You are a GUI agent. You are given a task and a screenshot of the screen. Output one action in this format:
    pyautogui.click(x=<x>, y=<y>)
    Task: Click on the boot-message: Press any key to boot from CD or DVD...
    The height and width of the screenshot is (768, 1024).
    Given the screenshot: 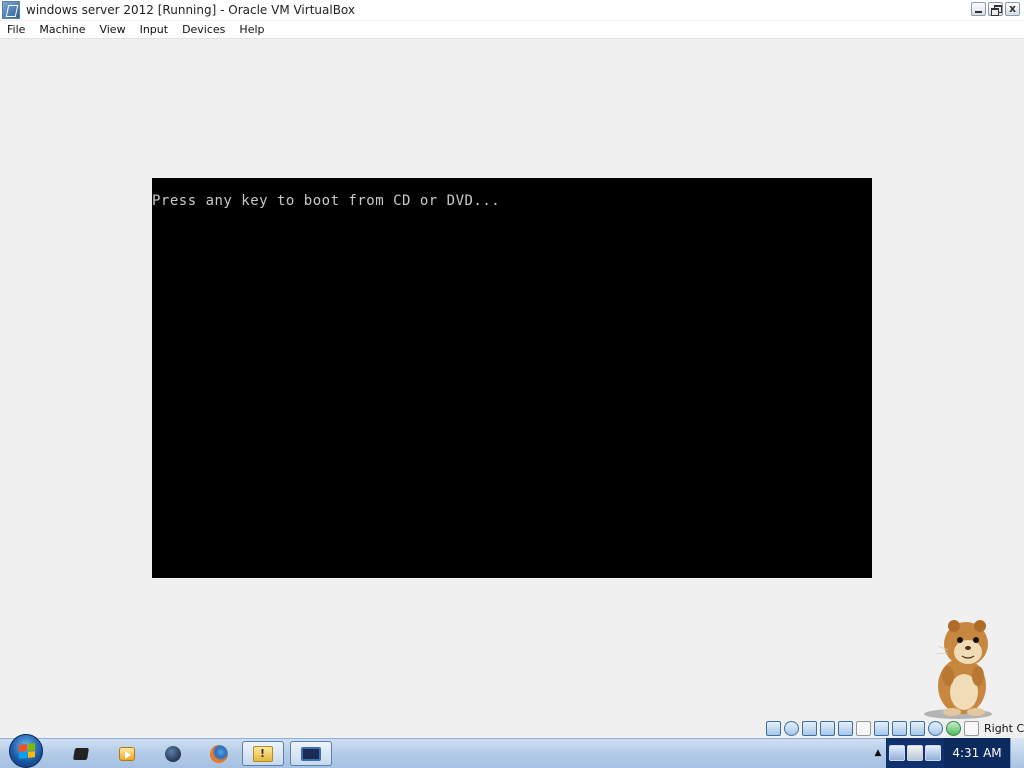 What is the action you would take?
    pyautogui.click(x=326, y=201)
    